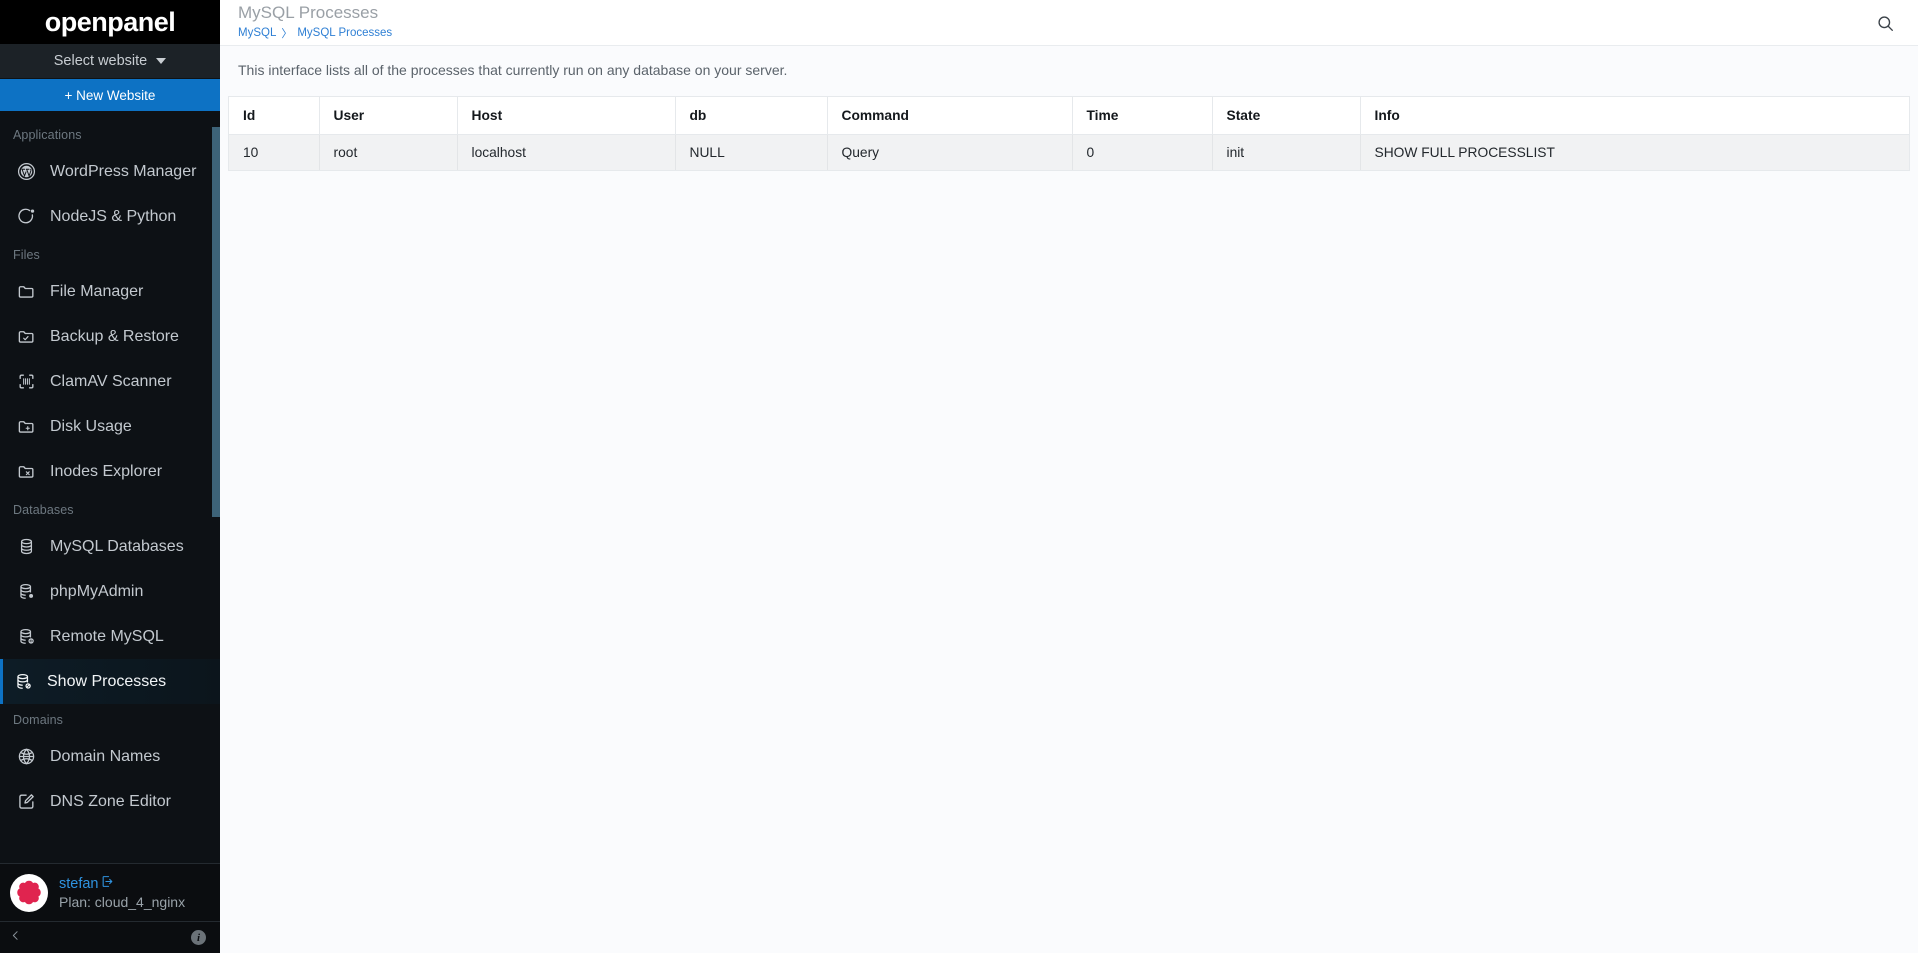  I want to click on column-header-info: Info, so click(1635, 116).